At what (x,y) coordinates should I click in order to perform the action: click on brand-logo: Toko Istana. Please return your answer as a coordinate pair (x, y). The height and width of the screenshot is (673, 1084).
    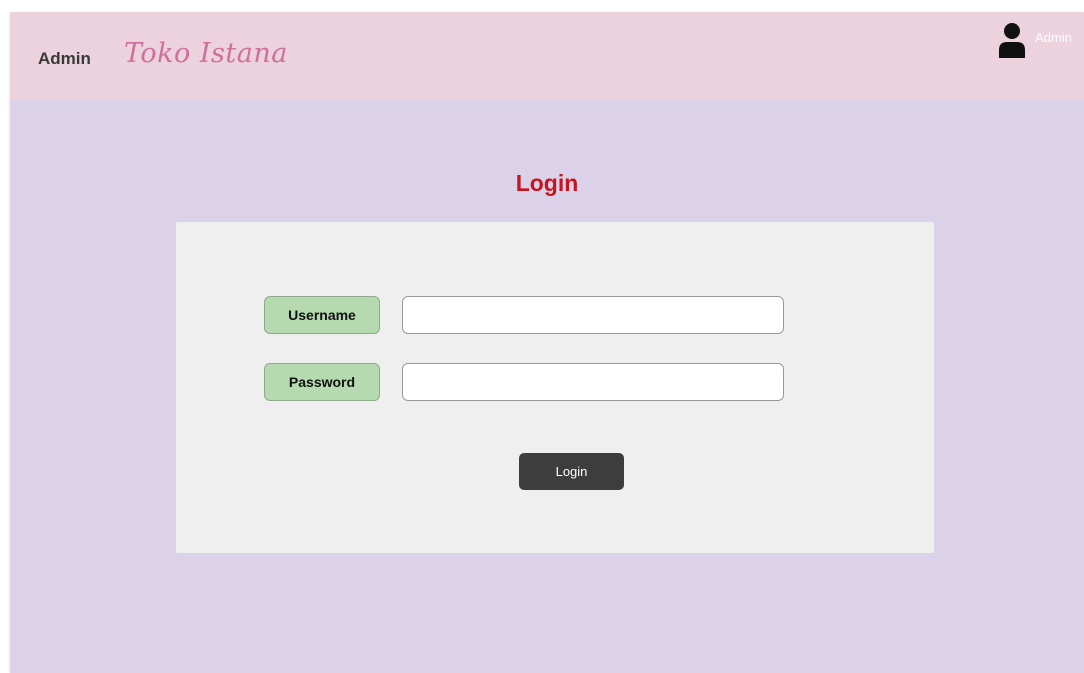
    Looking at the image, I should click on (206, 53).